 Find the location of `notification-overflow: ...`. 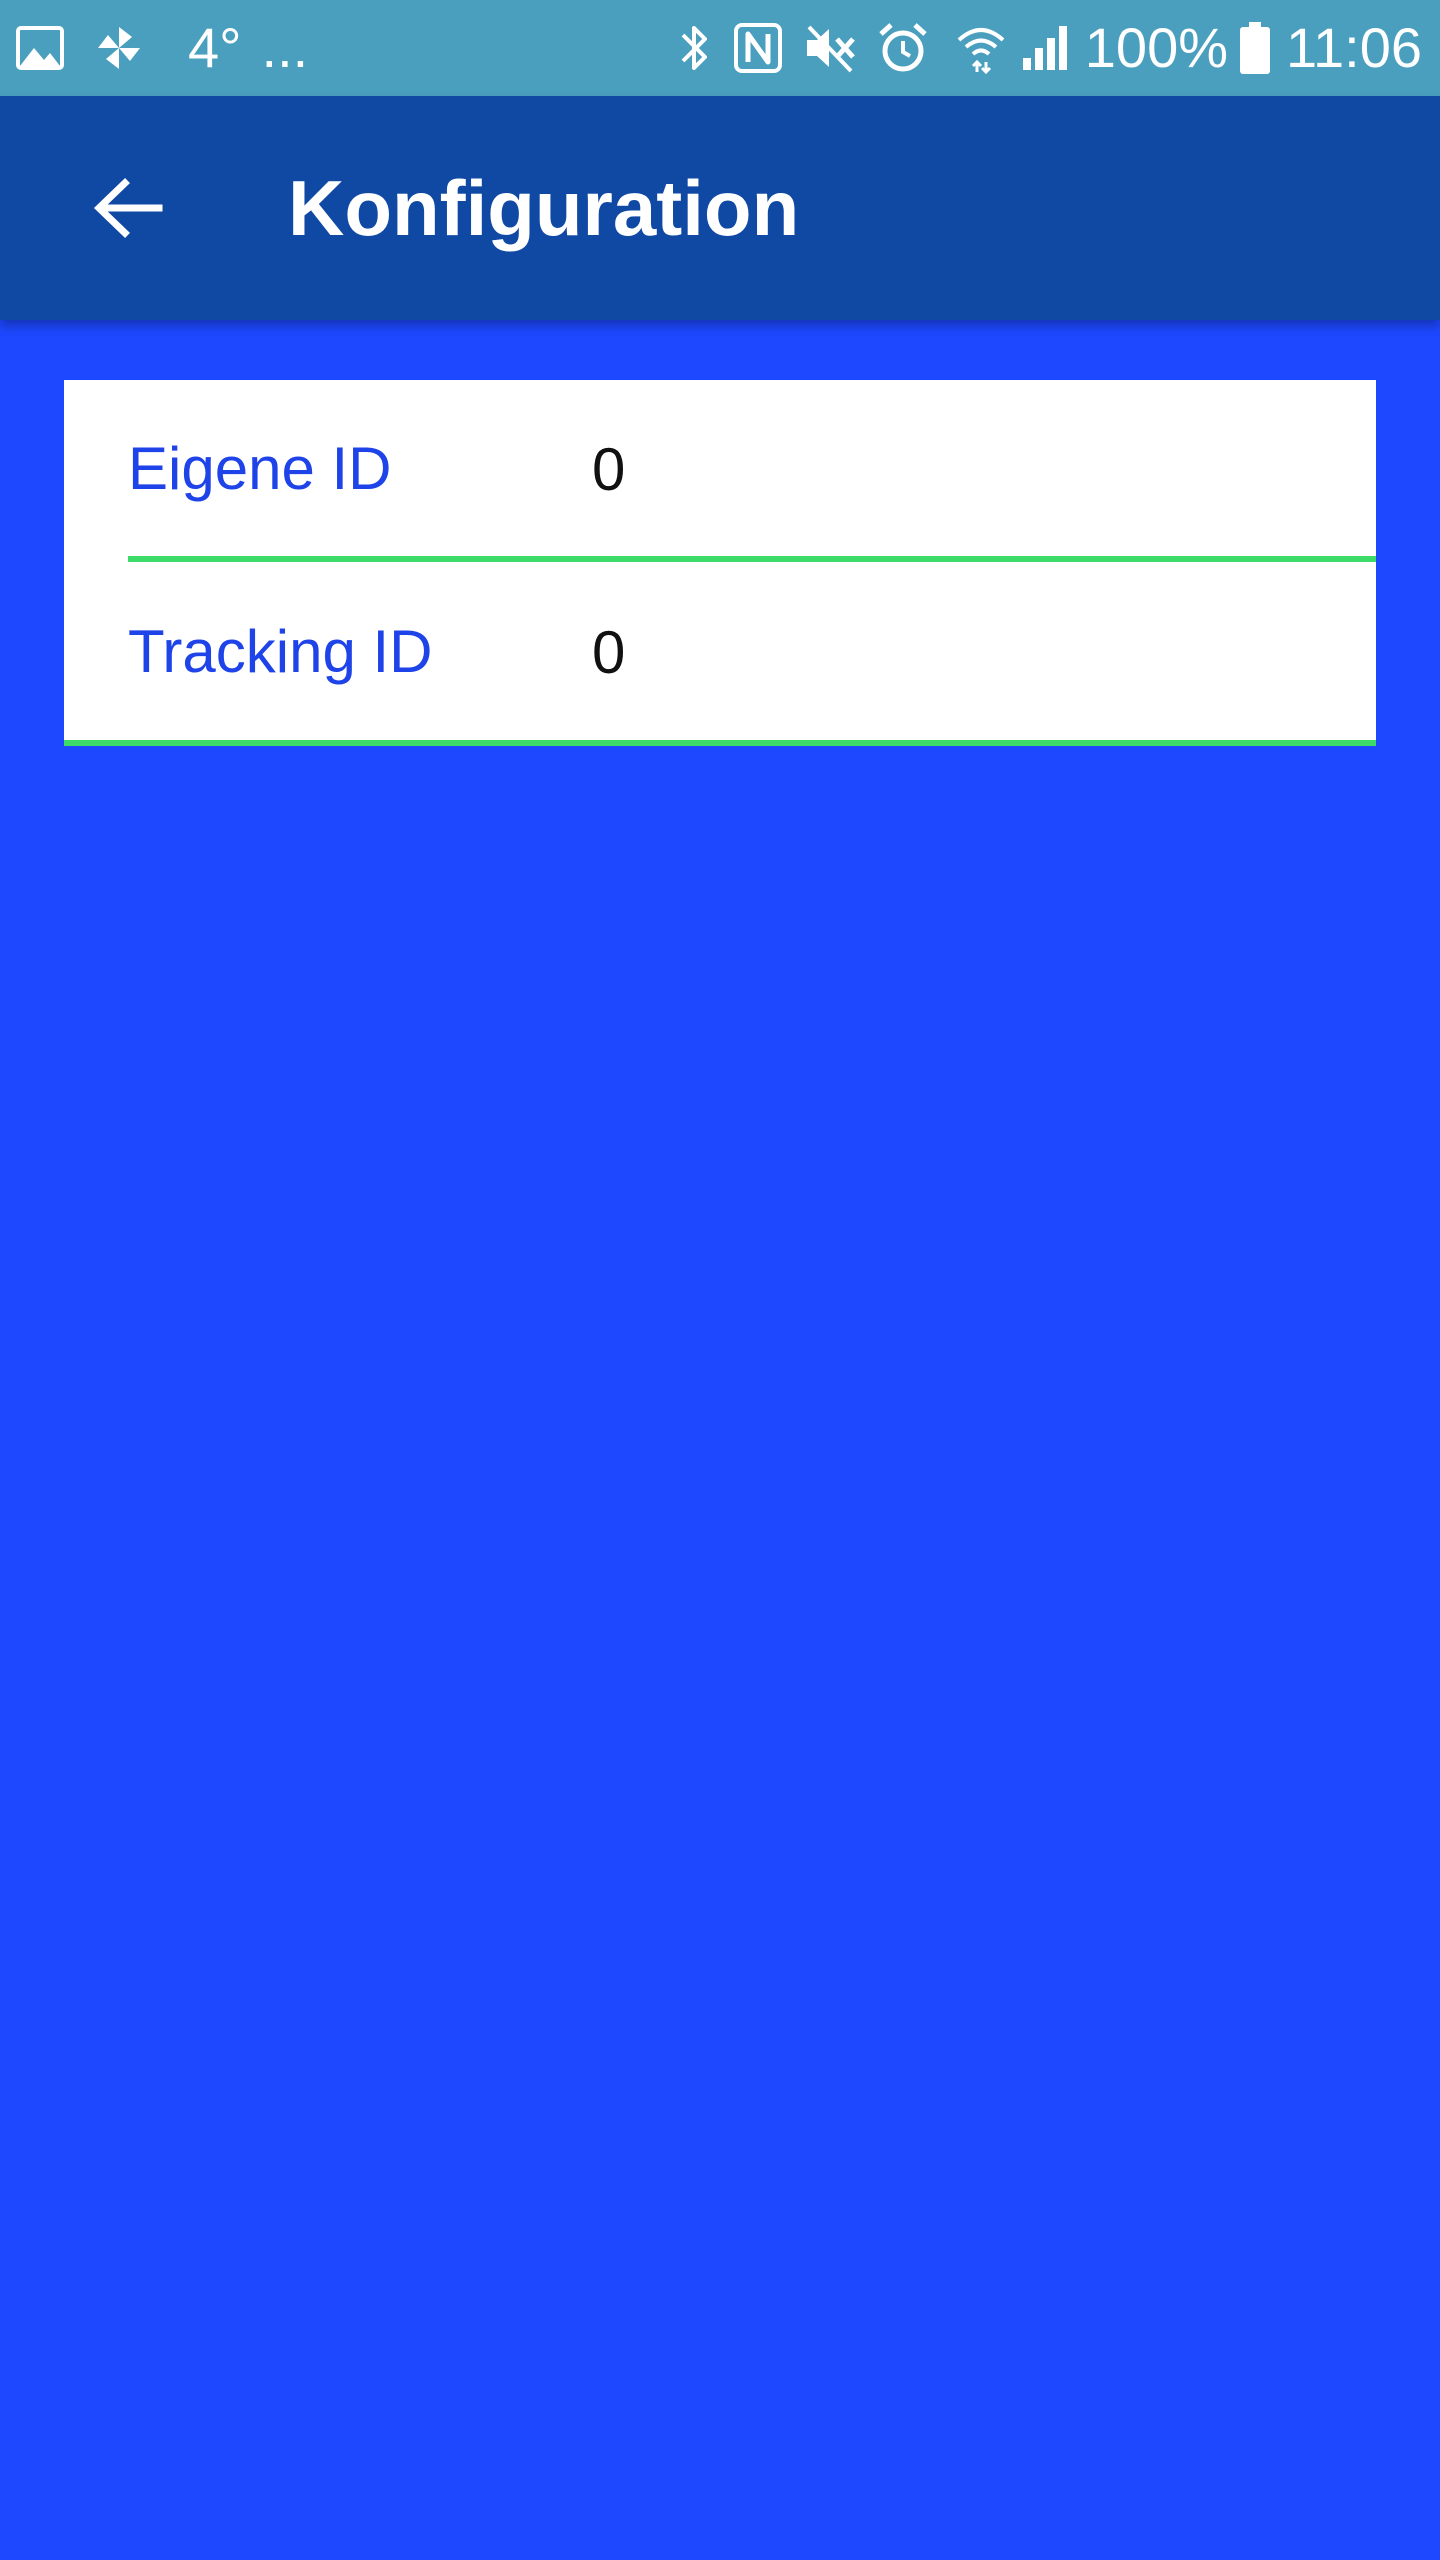

notification-overflow: ... is located at coordinates (285, 47).